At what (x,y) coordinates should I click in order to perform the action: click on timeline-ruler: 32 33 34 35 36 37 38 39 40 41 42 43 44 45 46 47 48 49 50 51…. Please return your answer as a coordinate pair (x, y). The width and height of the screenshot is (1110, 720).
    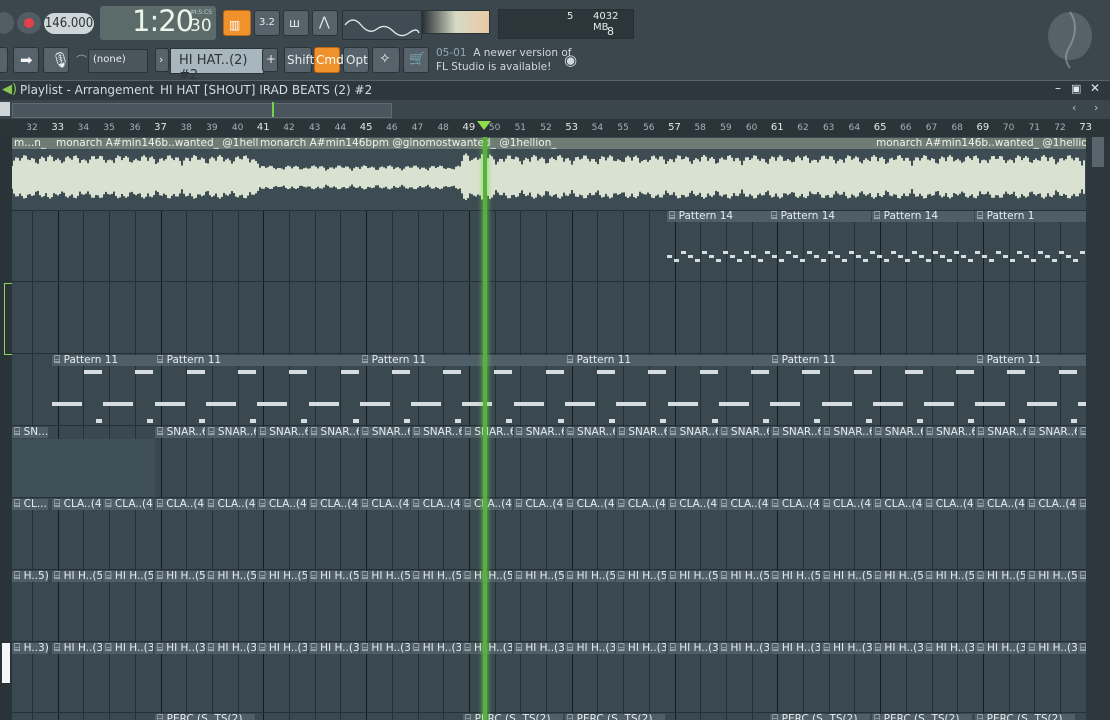
    Looking at the image, I should click on (555, 128).